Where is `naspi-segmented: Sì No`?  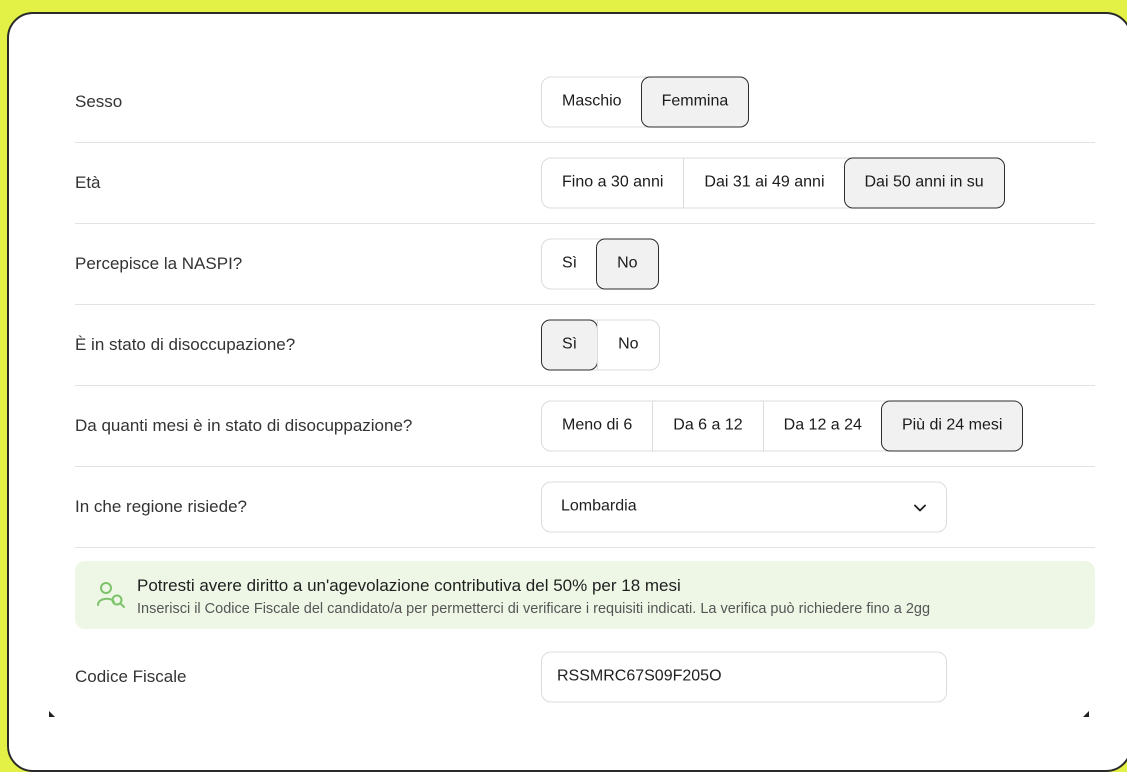
naspi-segmented: Sì No is located at coordinates (600, 263).